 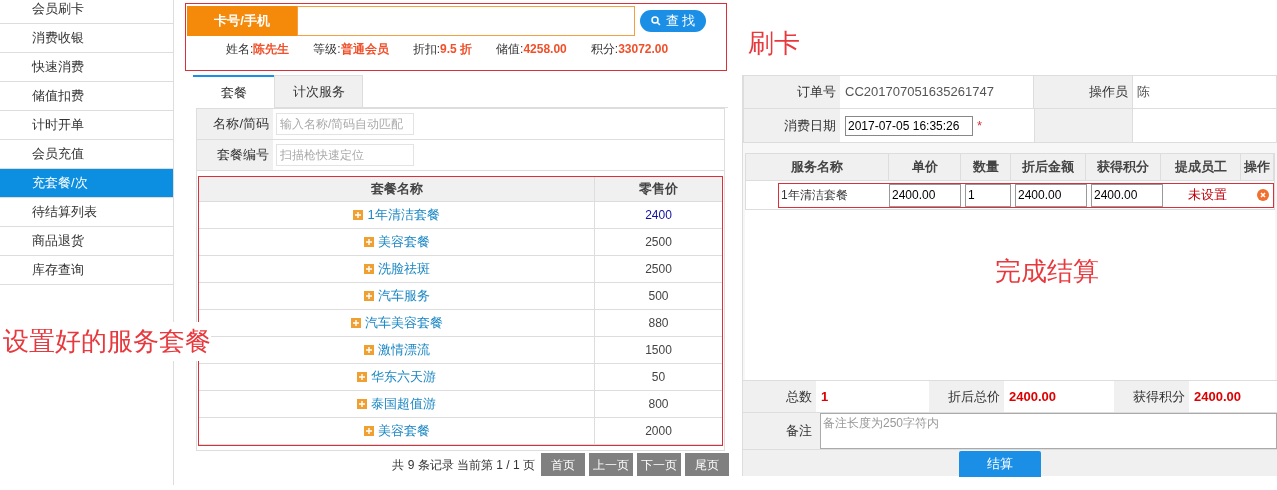 What do you see at coordinates (792, 92) in the screenshot?
I see `field-label: 订单号` at bounding box center [792, 92].